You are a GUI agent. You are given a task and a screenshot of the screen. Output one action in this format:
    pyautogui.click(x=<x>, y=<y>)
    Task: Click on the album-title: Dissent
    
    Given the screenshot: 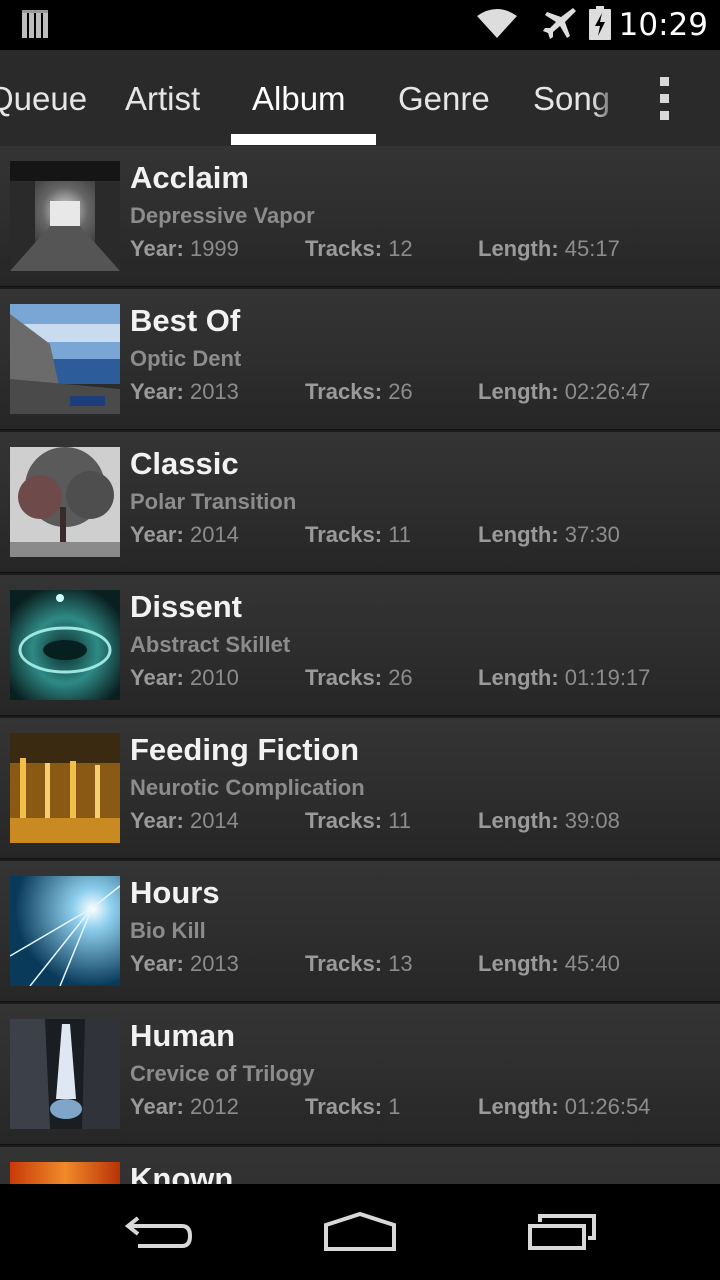 What is the action you would take?
    pyautogui.click(x=186, y=606)
    